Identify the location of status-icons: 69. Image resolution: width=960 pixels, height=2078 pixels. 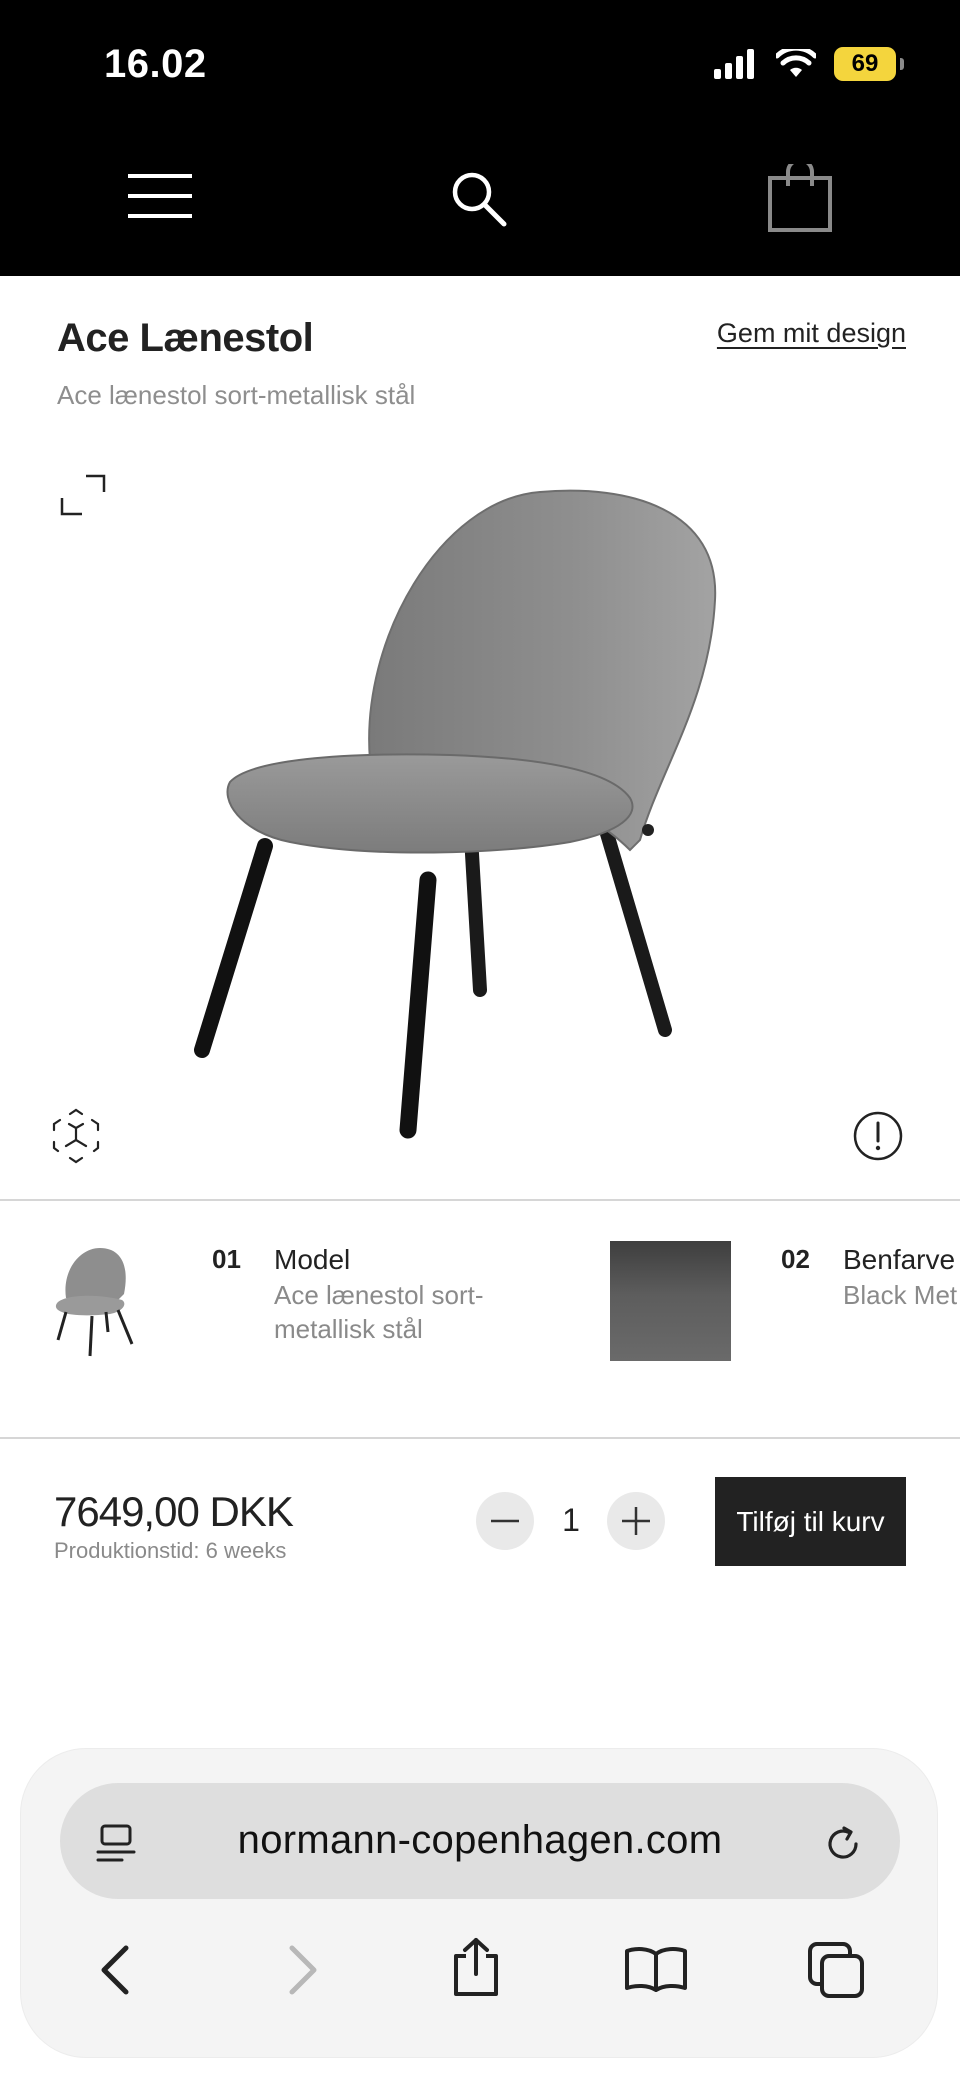
(809, 64).